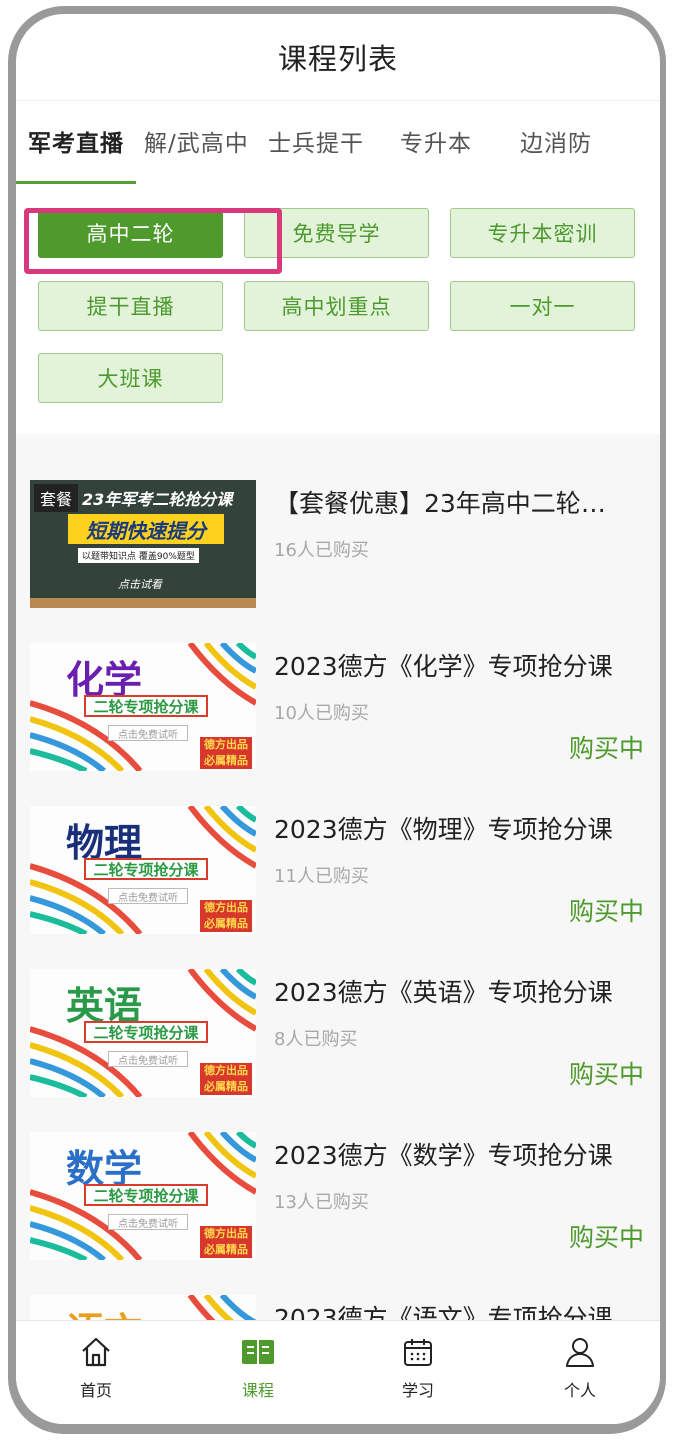 Image resolution: width=676 pixels, height=1440 pixels. Describe the element at coordinates (157, 499) in the screenshot. I see `thumb-headline: 23年军考二轮抢分课` at that location.